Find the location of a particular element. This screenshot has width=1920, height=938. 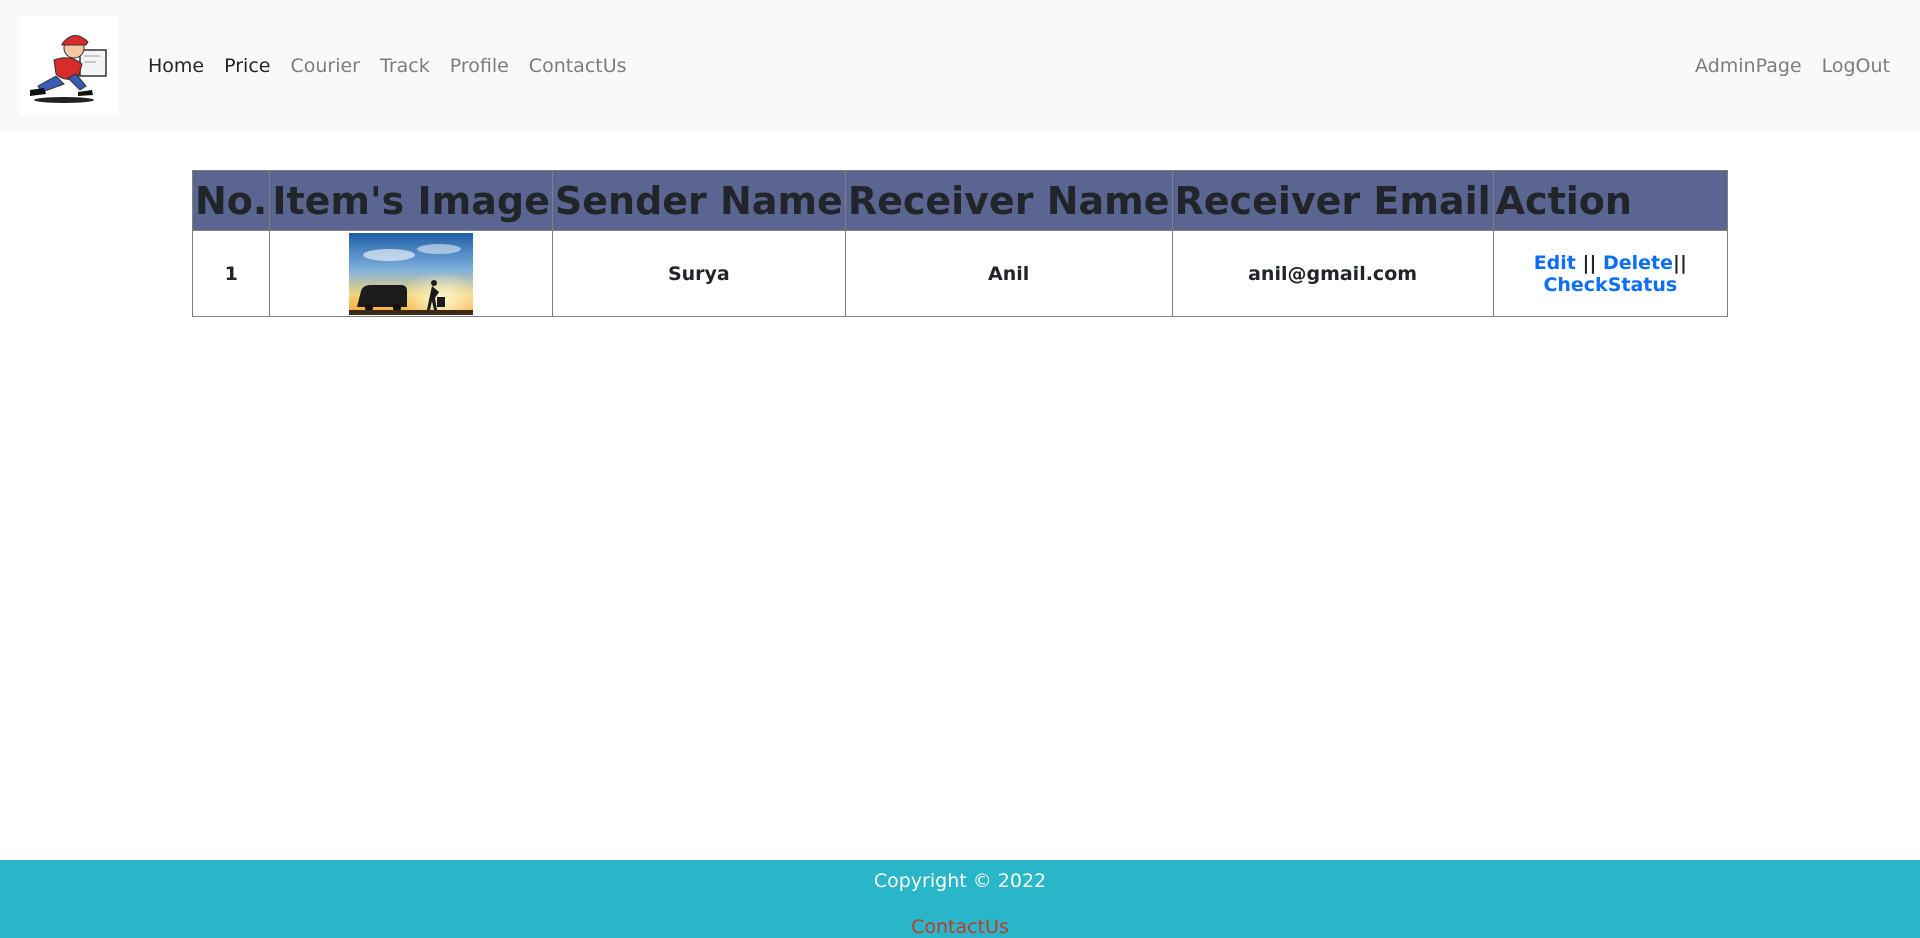

footer-link-container: ContactUs is located at coordinates (960, 927).